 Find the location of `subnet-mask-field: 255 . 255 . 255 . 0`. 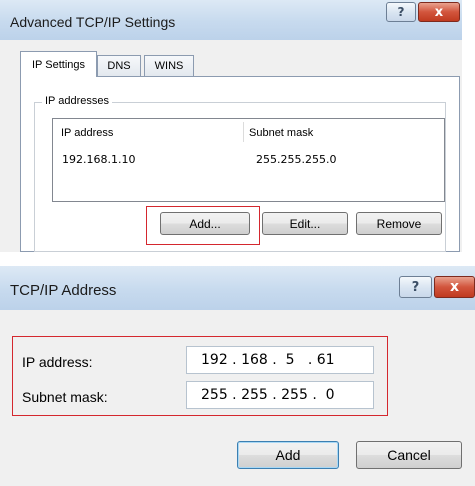

subnet-mask-field: 255 . 255 . 255 . 0 is located at coordinates (280, 395).